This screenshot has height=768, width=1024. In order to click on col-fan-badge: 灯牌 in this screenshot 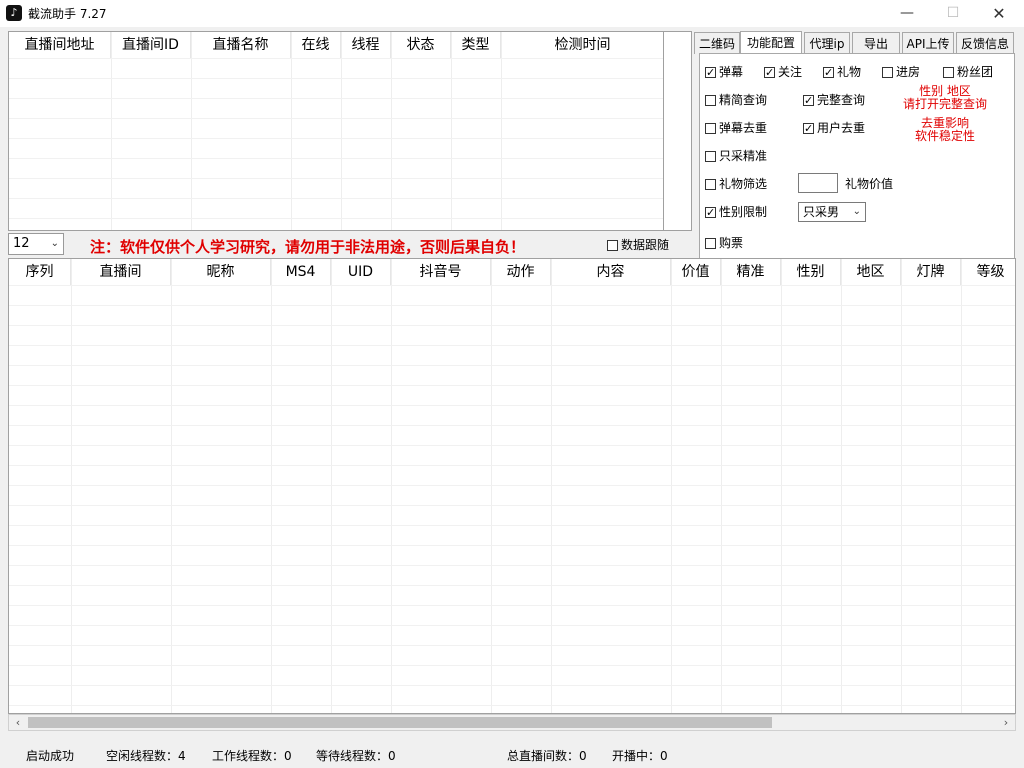, I will do `click(931, 272)`.